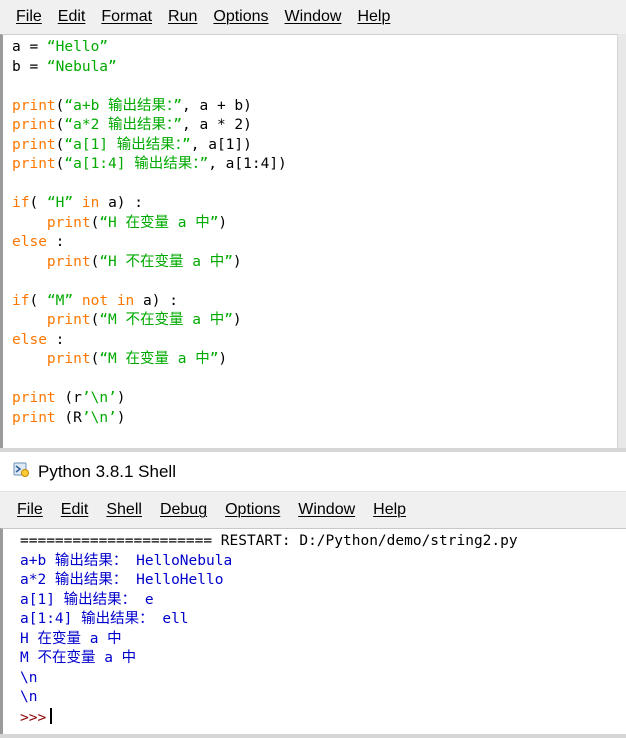  I want to click on shell-menu-help: Help, so click(389, 510).